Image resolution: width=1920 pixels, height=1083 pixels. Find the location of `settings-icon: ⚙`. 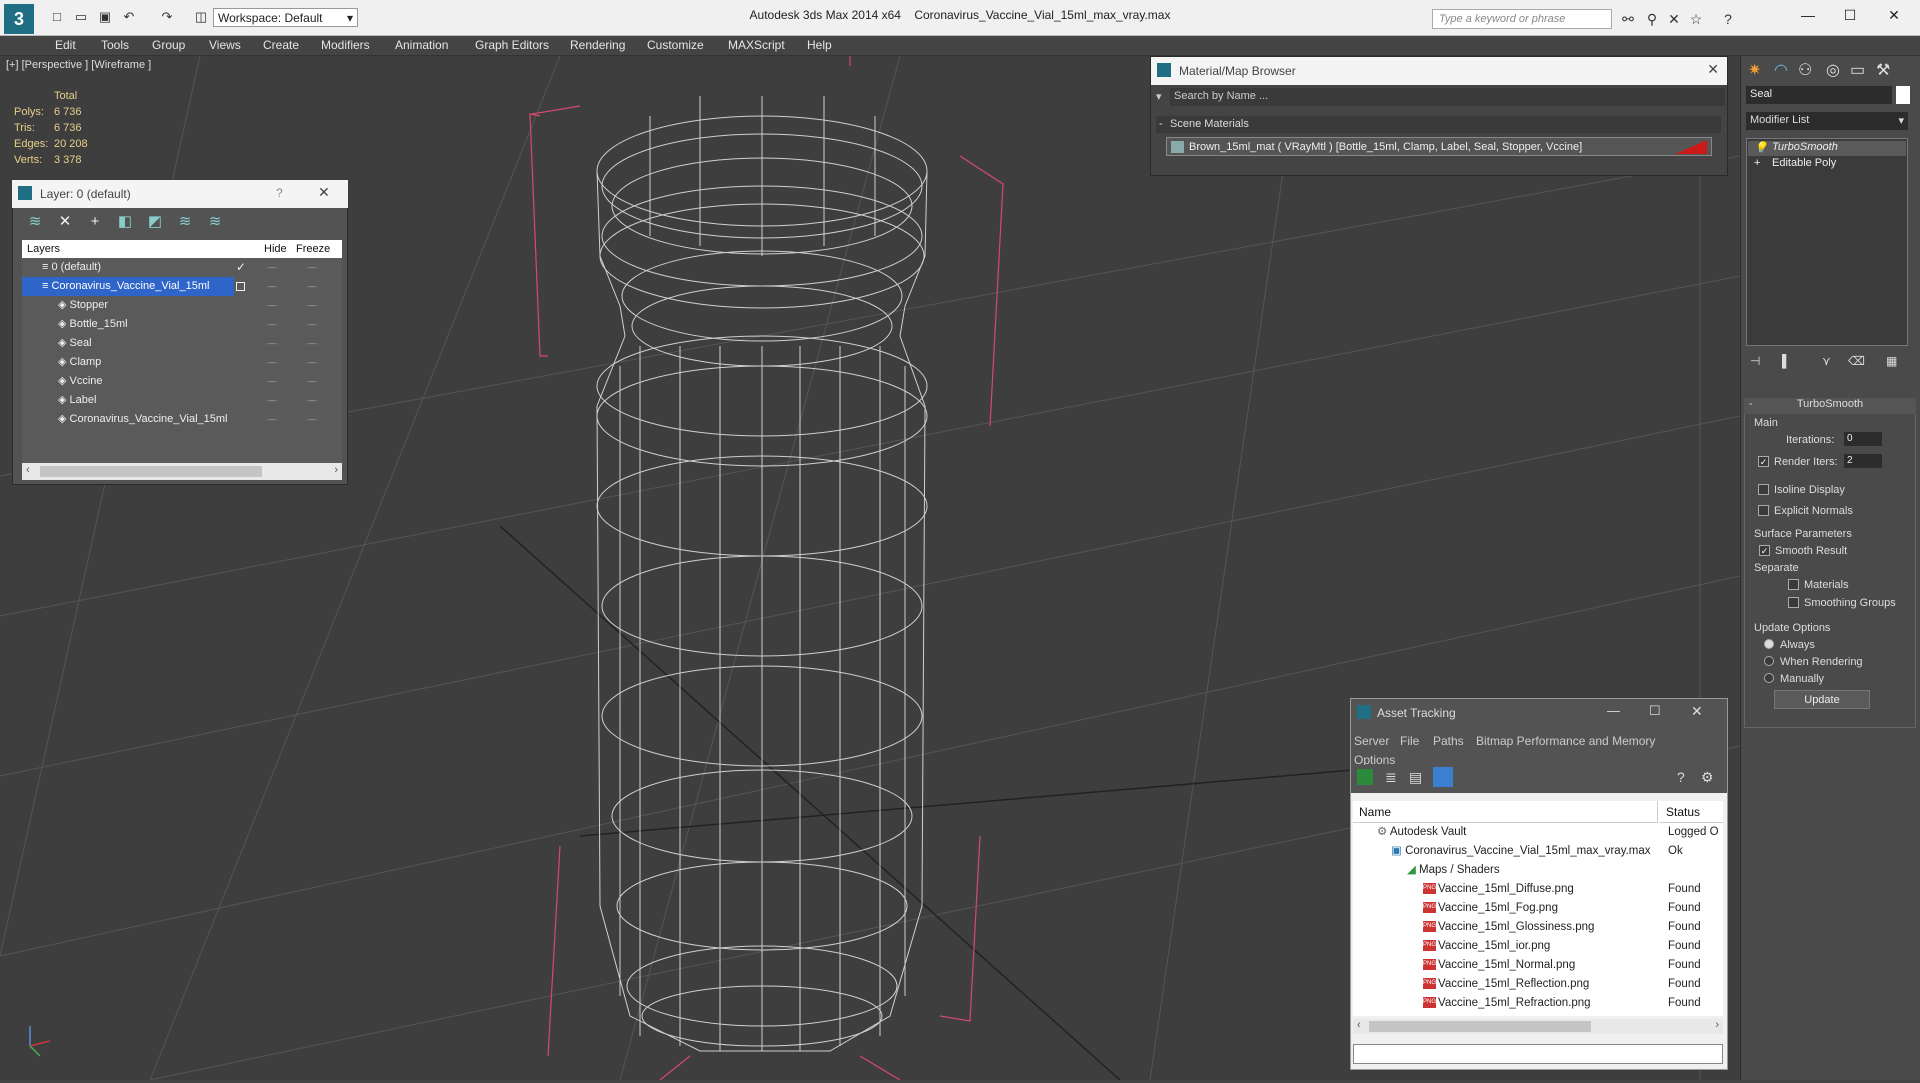

settings-icon: ⚙ is located at coordinates (1707, 777).